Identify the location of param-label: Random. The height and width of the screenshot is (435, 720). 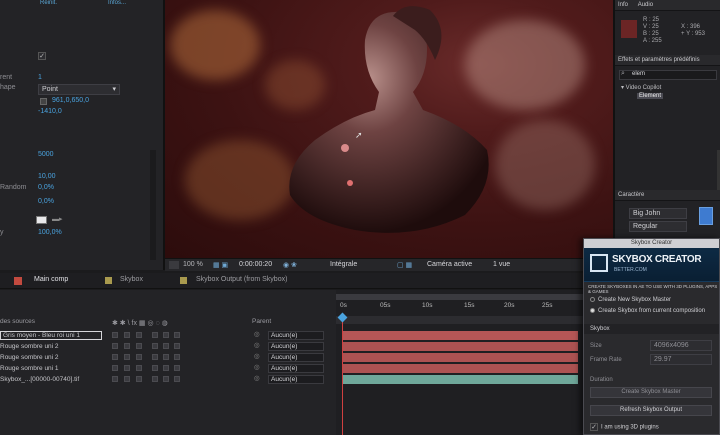
(13, 187).